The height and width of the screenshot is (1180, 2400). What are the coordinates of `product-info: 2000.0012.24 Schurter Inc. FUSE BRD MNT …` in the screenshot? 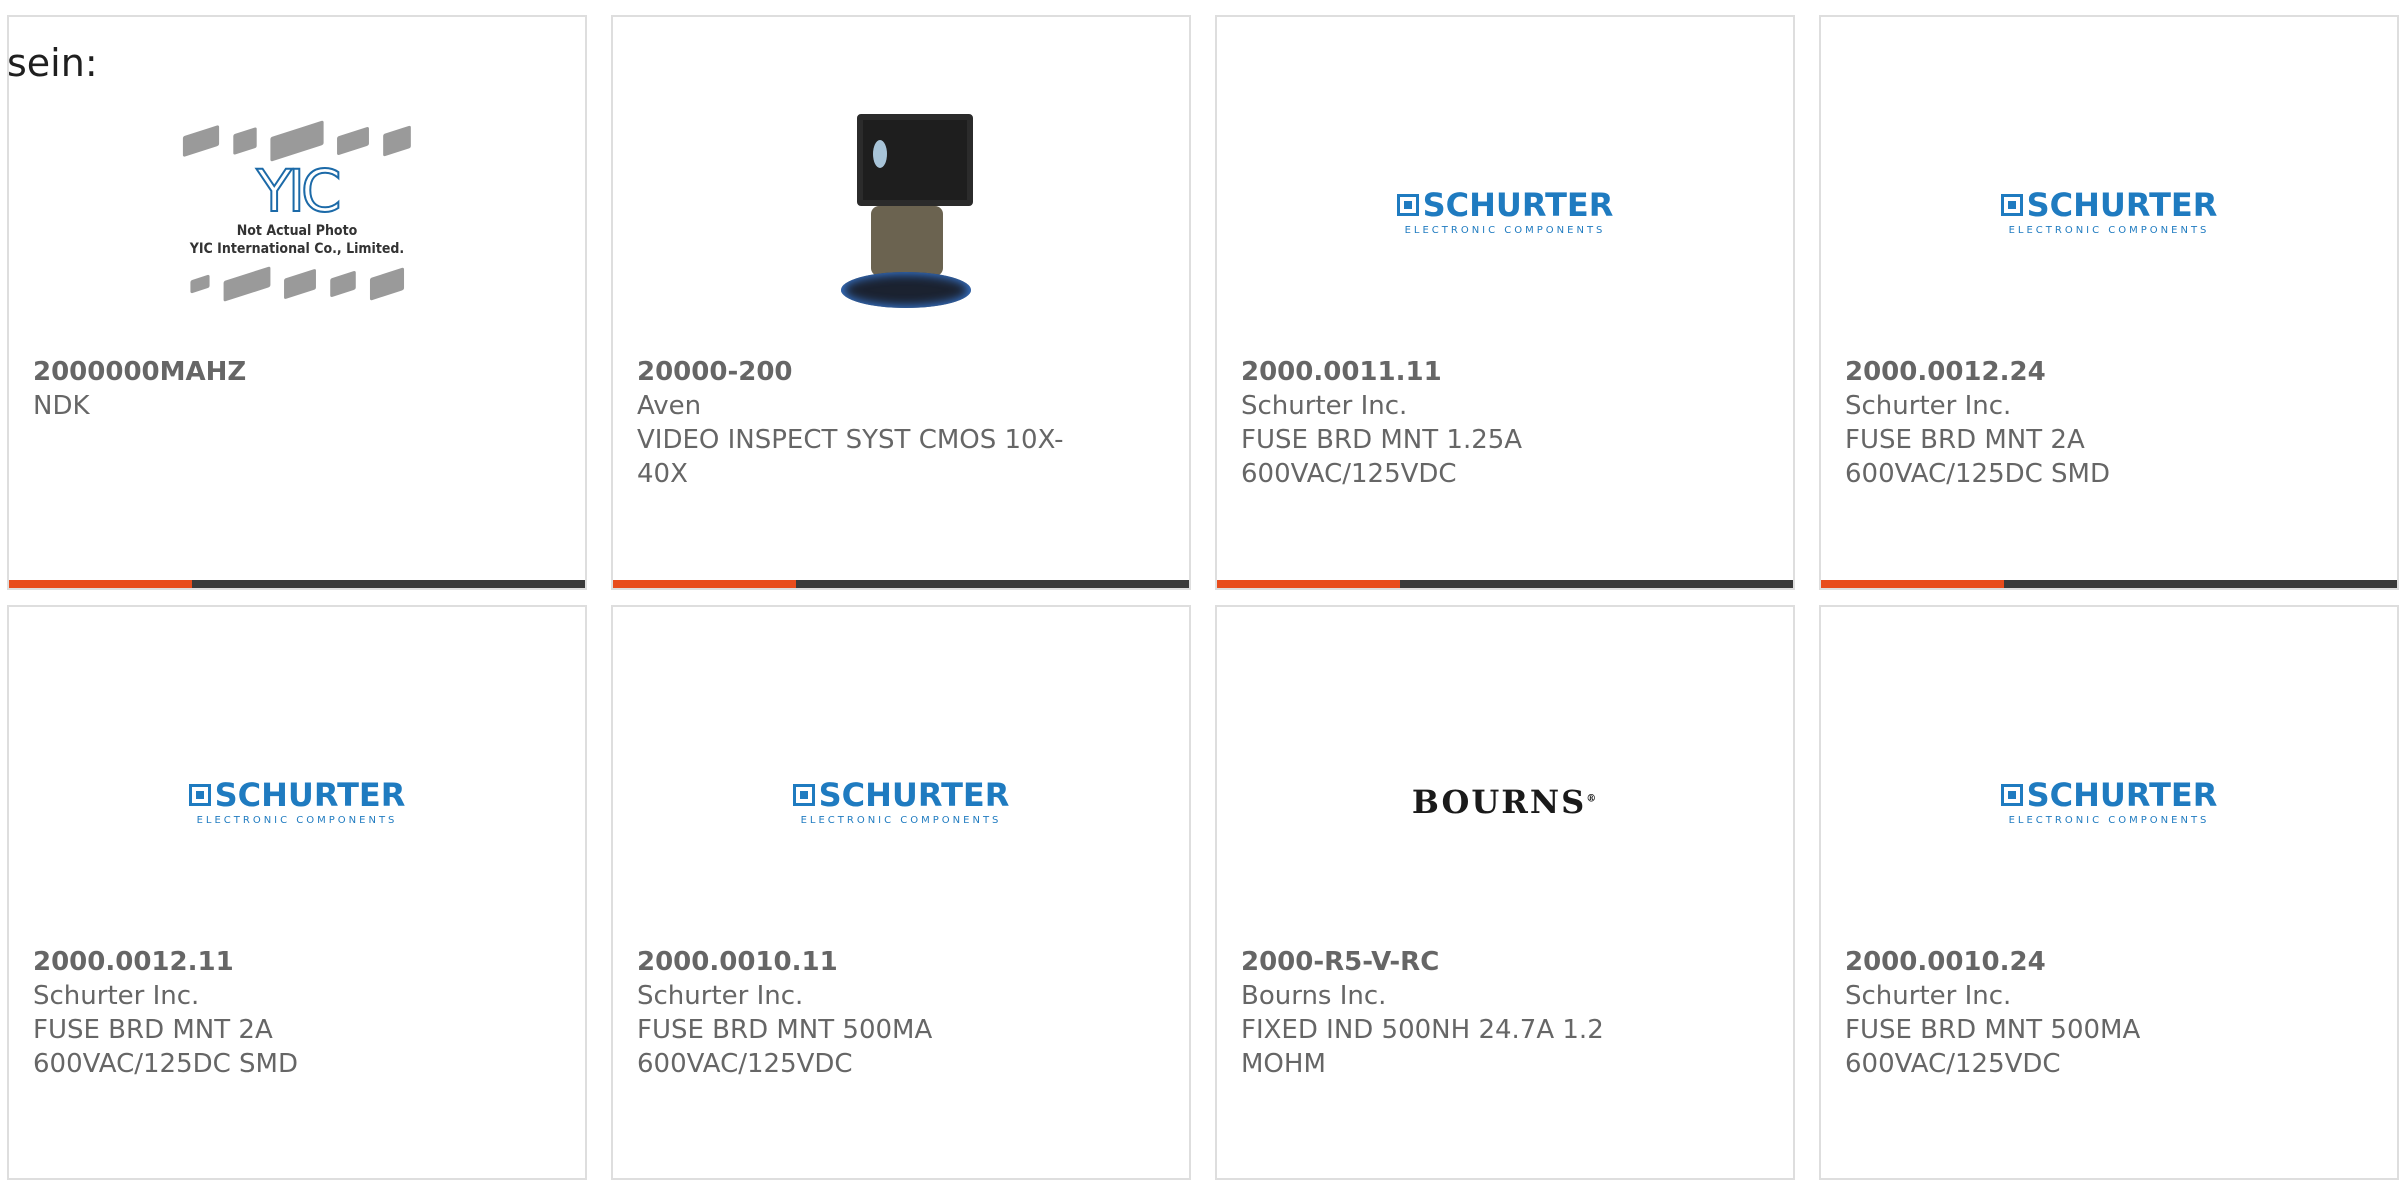 It's located at (2066, 423).